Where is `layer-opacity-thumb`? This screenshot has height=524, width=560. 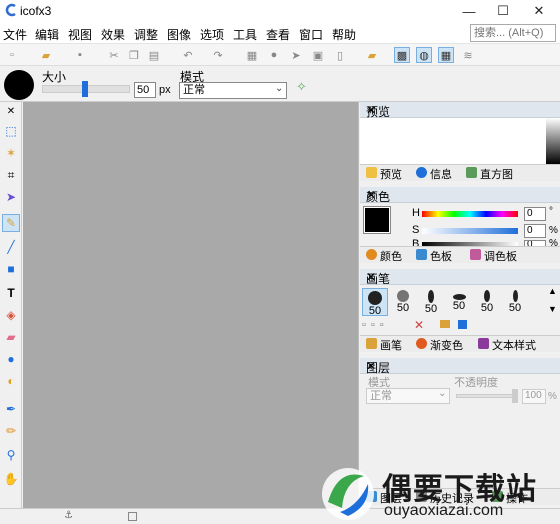 layer-opacity-thumb is located at coordinates (515, 396).